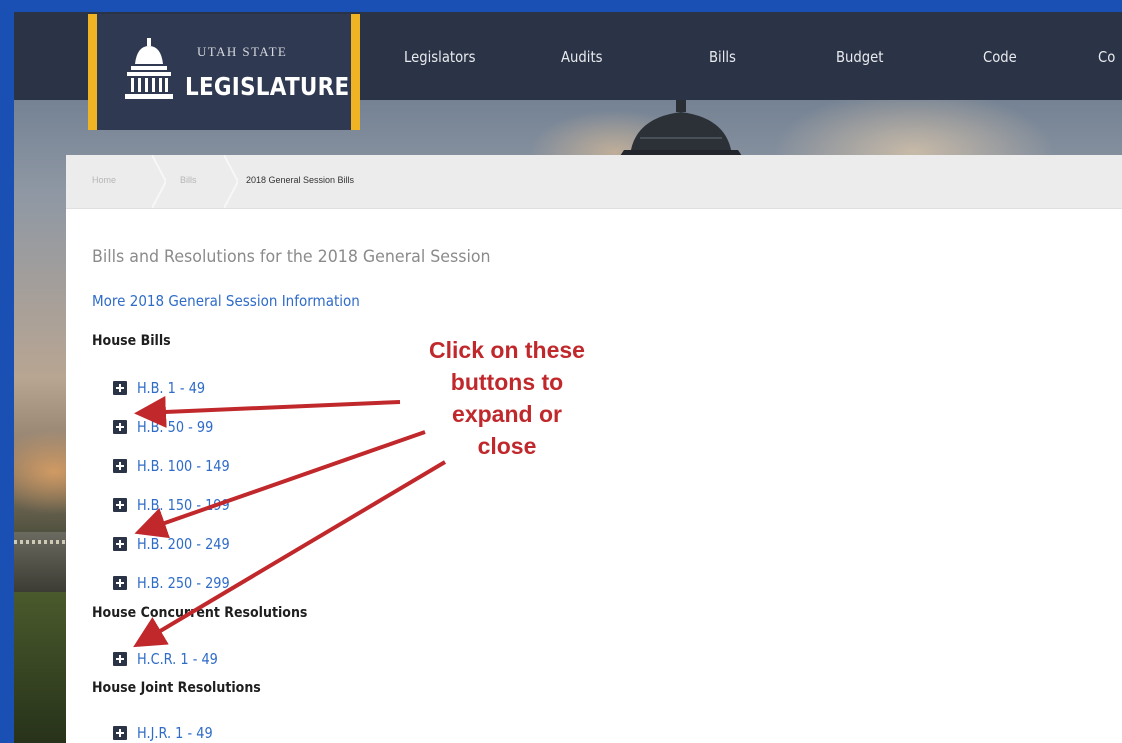 The image size is (1122, 743). Describe the element at coordinates (188, 180) in the screenshot. I see `breadcrumb-bills: Bills` at that location.